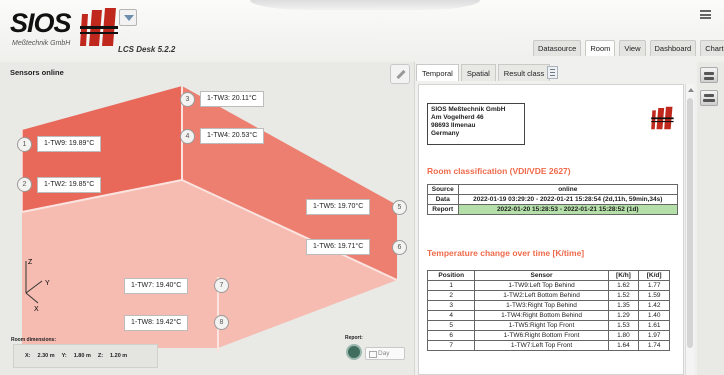 The width and height of the screenshot is (724, 375). I want to click on sensor-marker-5: 5, so click(399, 207).